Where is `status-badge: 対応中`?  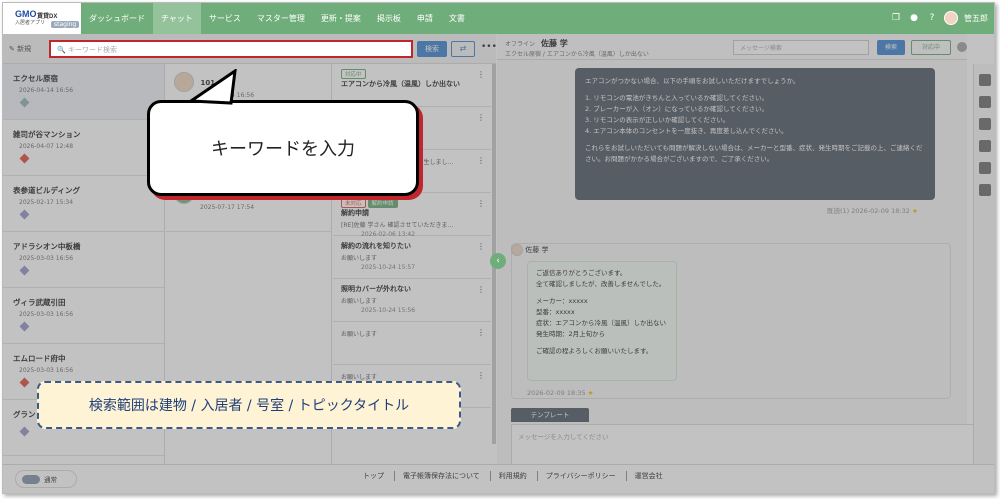
status-badge: 対応中 is located at coordinates (353, 74).